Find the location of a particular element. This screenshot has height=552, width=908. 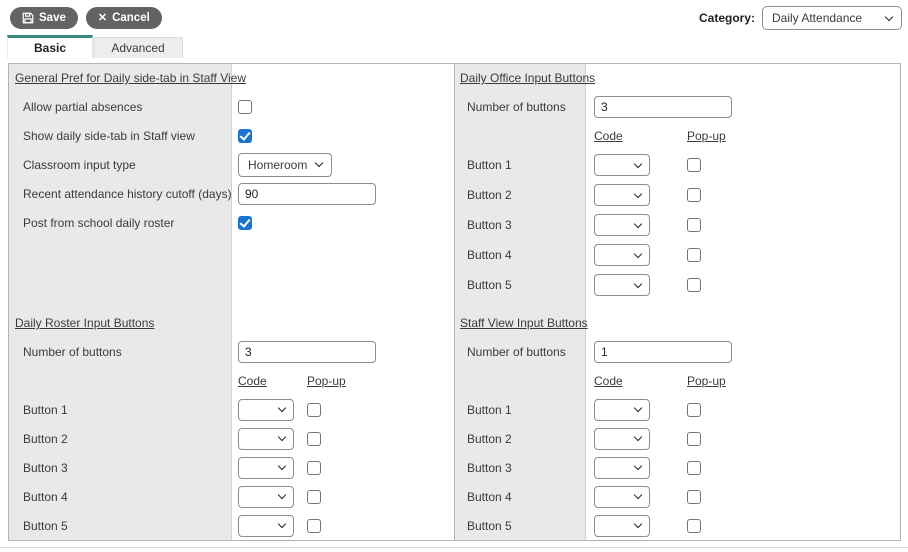

office-button-3-popup-checkbox is located at coordinates (694, 225).